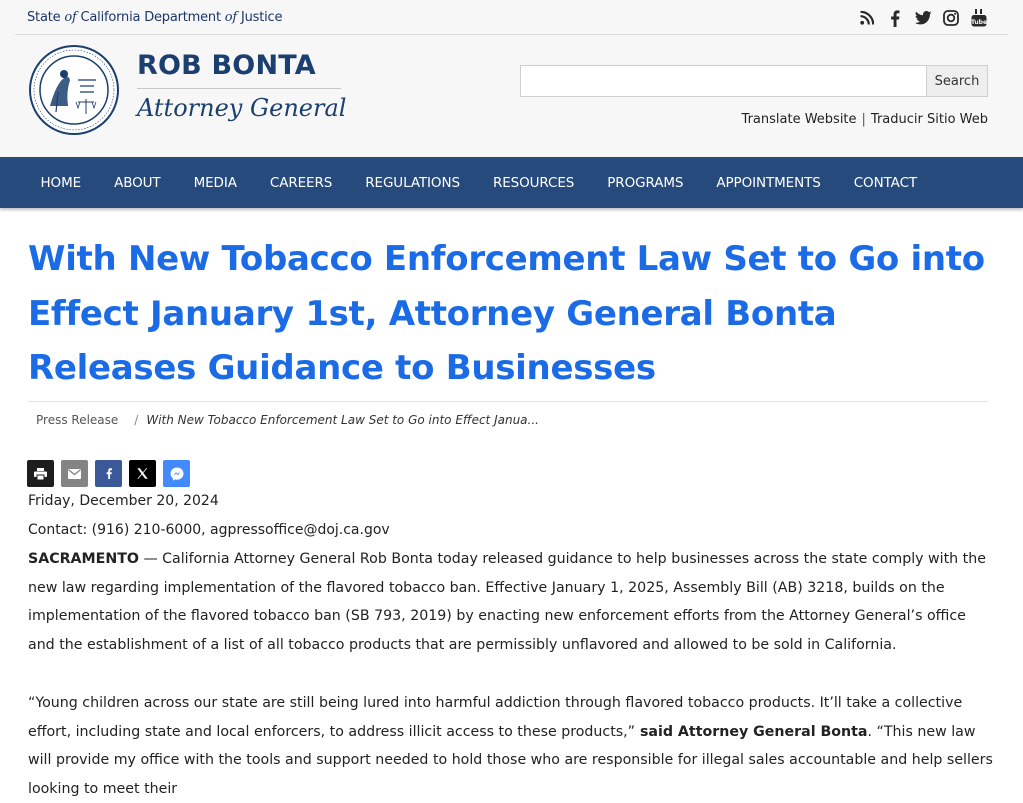 The height and width of the screenshot is (803, 1023). What do you see at coordinates (215, 183) in the screenshot?
I see `nav-item-media: MEDIA` at bounding box center [215, 183].